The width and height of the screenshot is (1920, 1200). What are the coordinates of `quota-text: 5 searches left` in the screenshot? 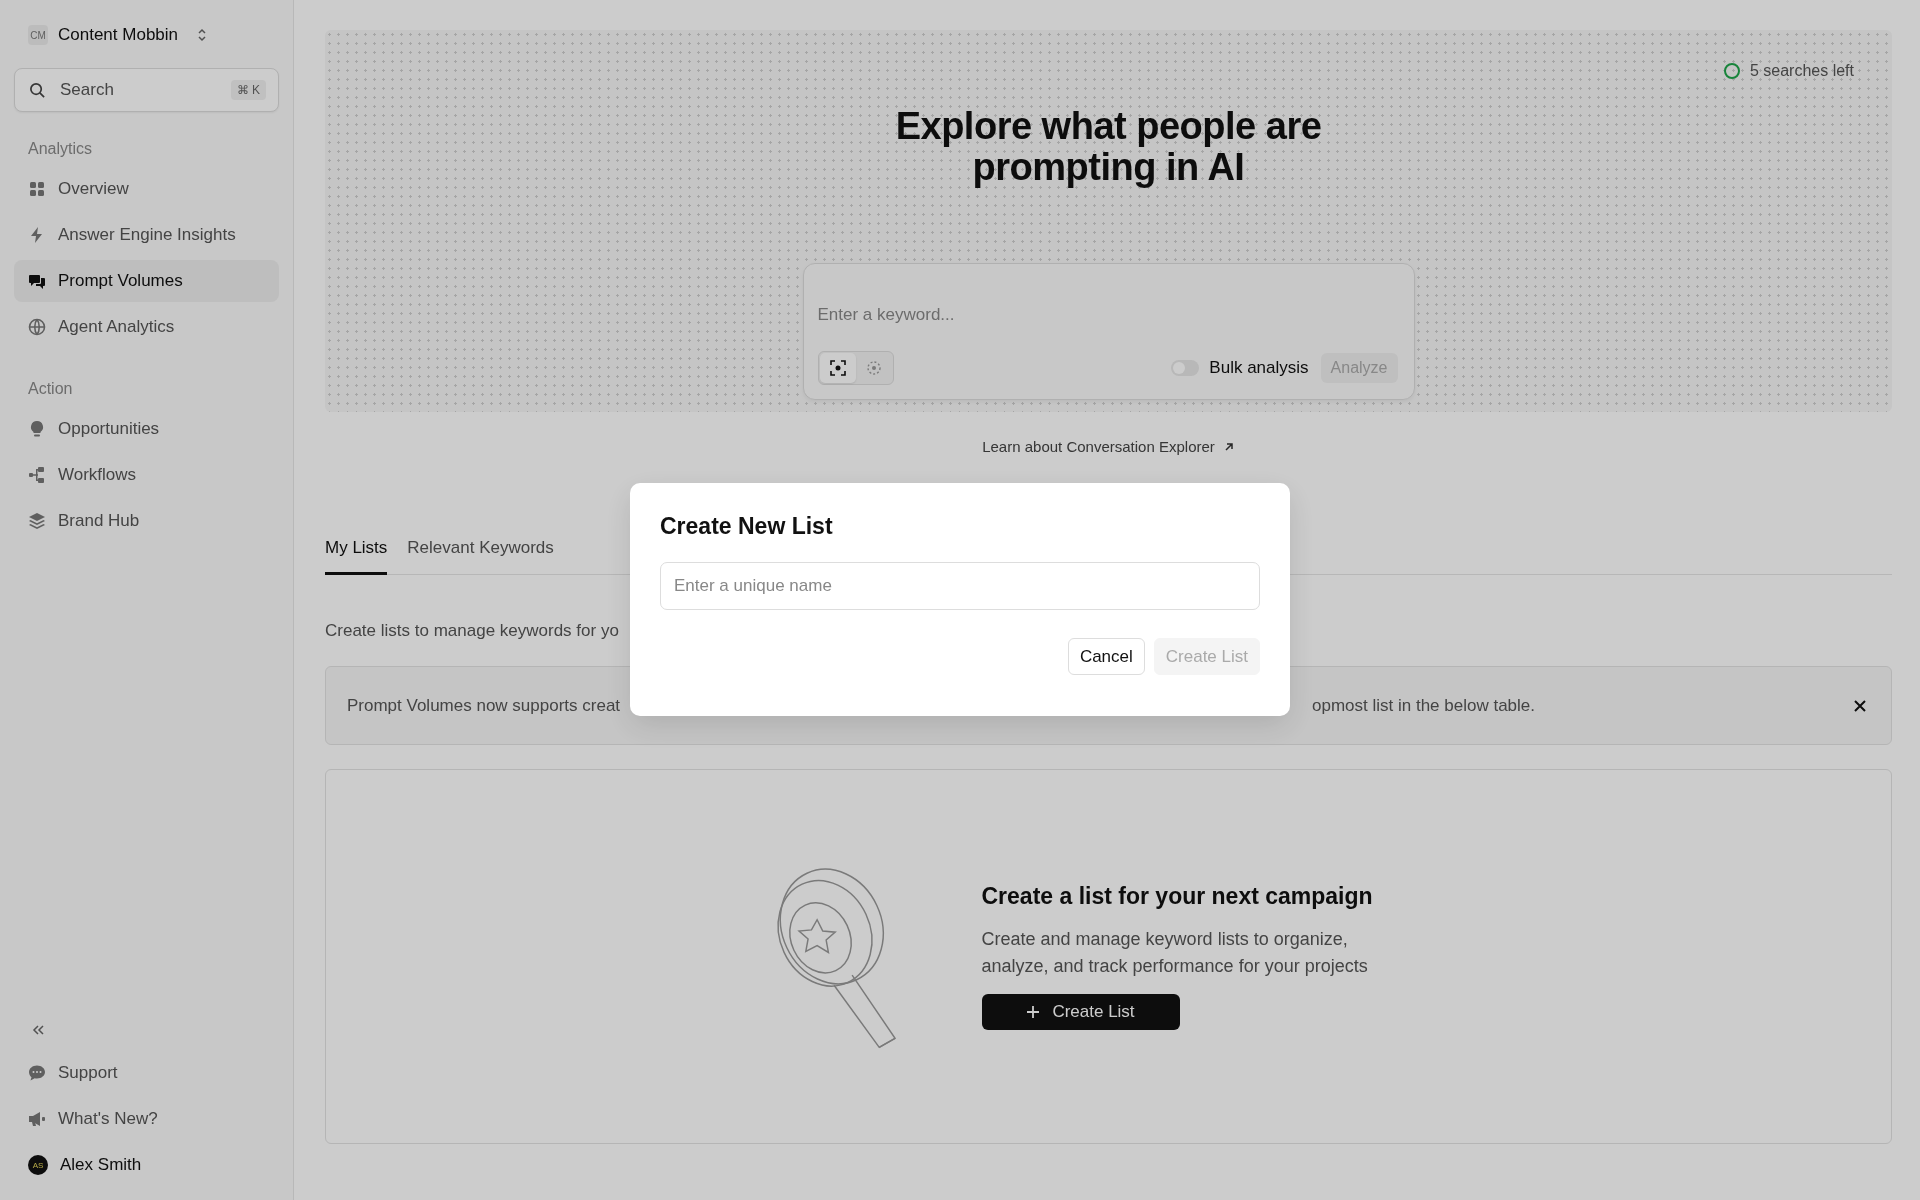 It's located at (1801, 71).